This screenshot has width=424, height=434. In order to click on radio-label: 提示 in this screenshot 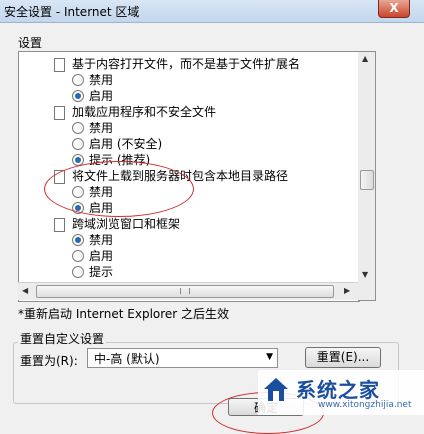, I will do `click(101, 272)`.